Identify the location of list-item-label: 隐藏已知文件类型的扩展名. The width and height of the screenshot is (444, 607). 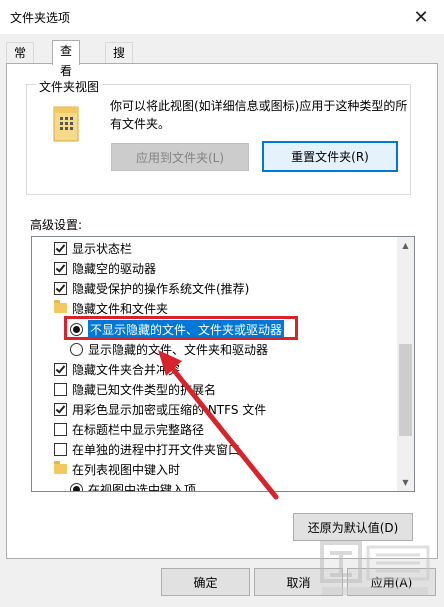
(144, 389).